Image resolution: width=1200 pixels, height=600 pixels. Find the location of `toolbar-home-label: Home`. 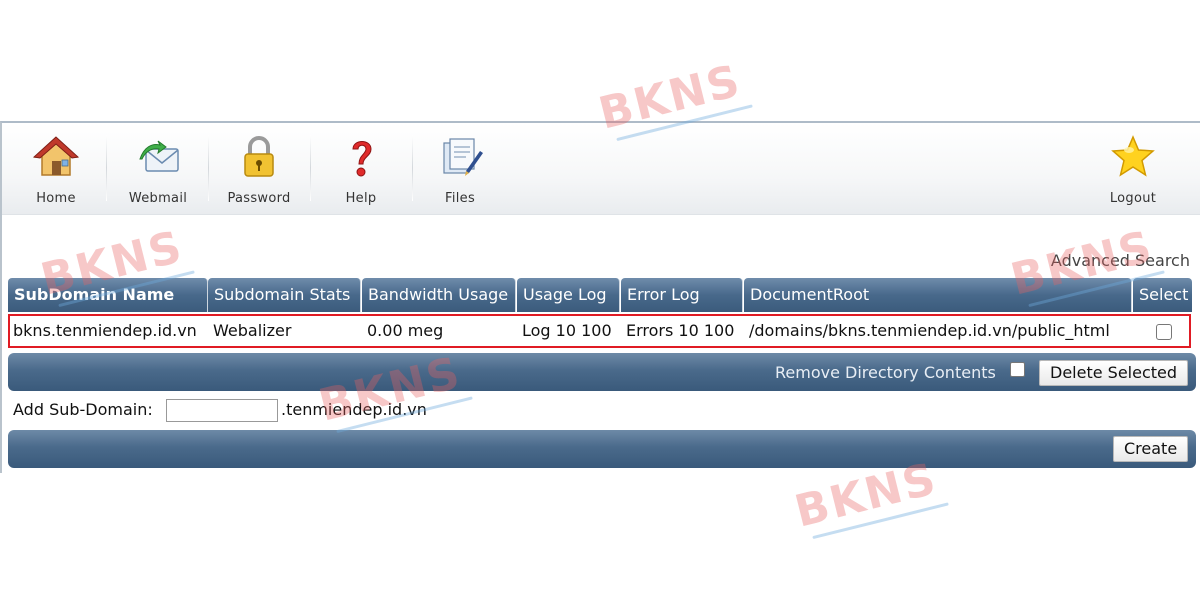

toolbar-home-label: Home is located at coordinates (56, 198).